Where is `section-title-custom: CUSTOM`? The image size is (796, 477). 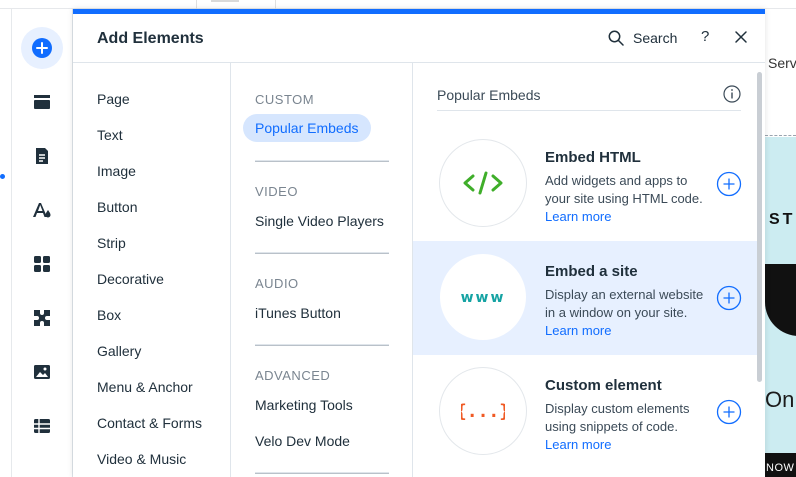 section-title-custom: CUSTOM is located at coordinates (285, 99).